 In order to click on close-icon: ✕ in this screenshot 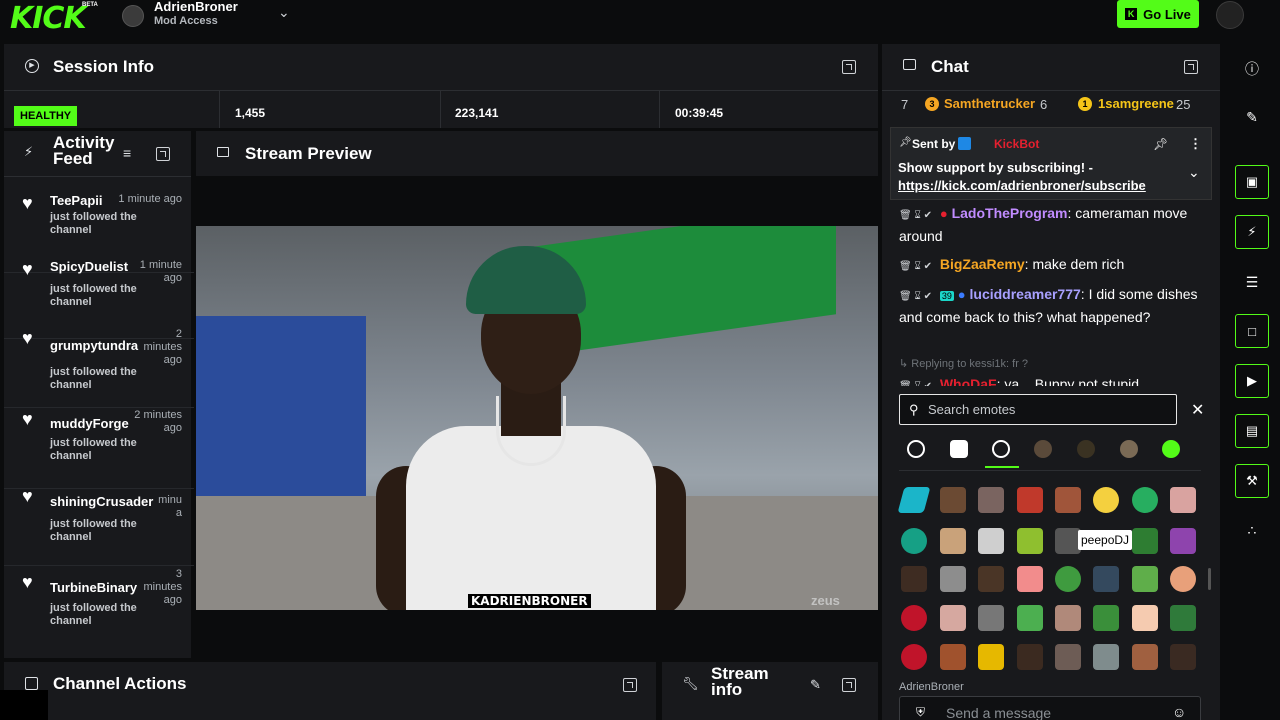, I will do `click(1197, 410)`.